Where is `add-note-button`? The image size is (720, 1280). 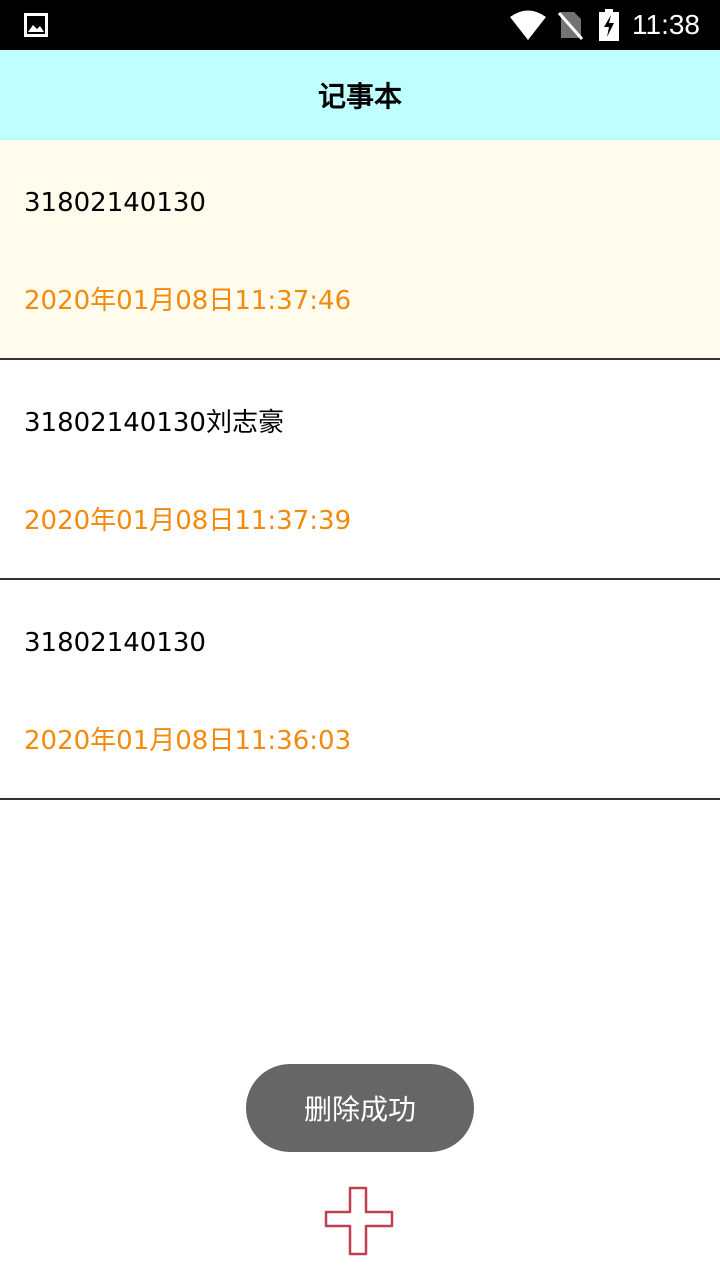 add-note-button is located at coordinates (360, 1222).